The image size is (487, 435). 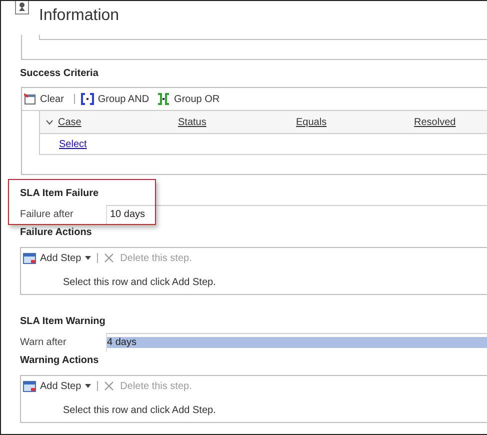 I want to click on section-heading: Warning Actions, so click(x=59, y=361).